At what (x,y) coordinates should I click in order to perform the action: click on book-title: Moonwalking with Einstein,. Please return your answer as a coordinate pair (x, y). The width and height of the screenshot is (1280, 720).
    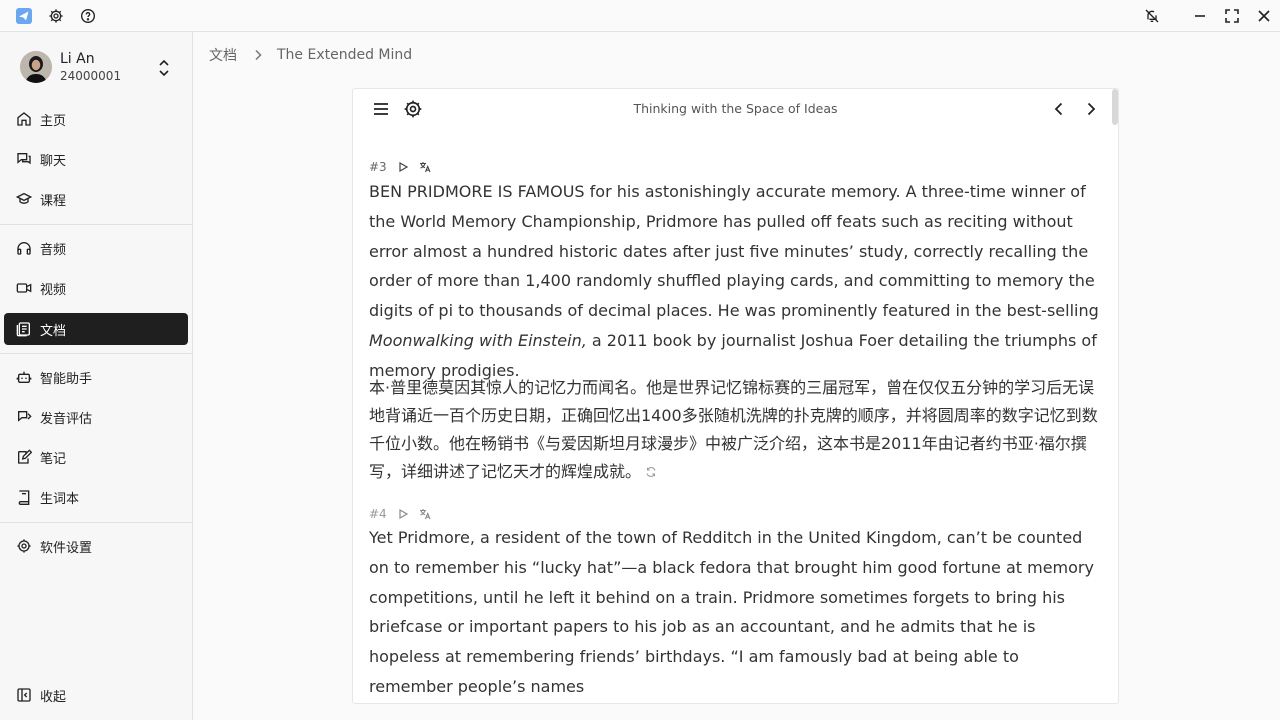
    Looking at the image, I should click on (478, 340).